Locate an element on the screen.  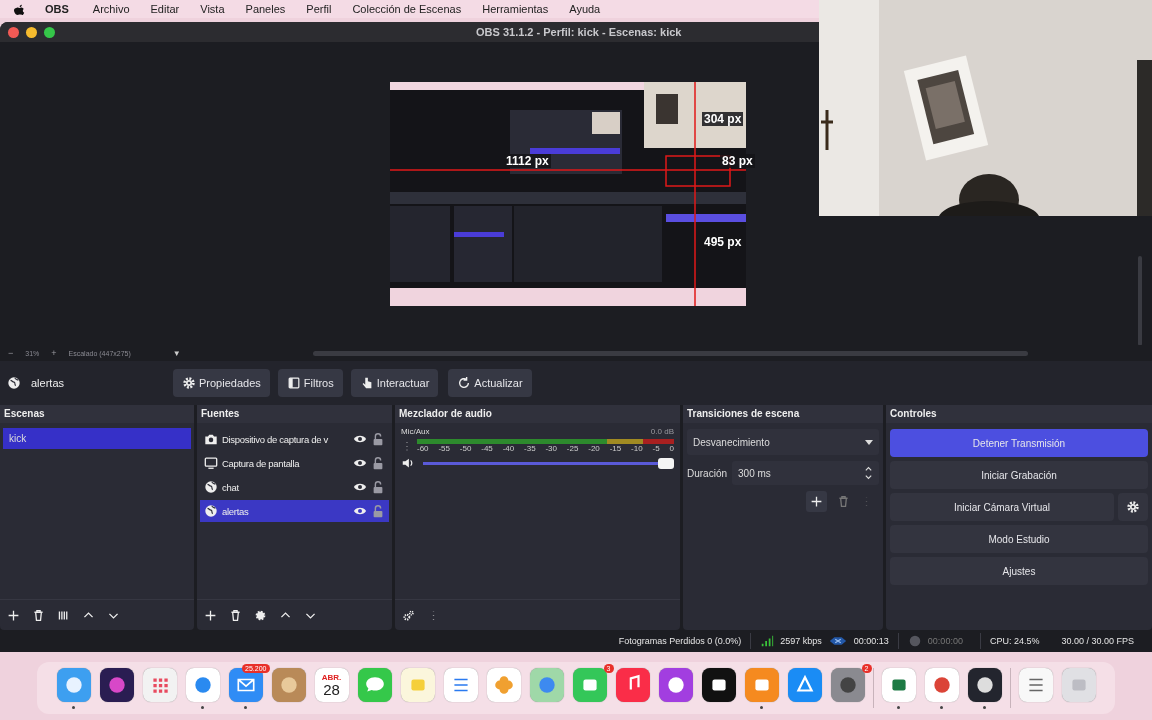
menu-item: Colección de Escenas is located at coordinates (407, 9).